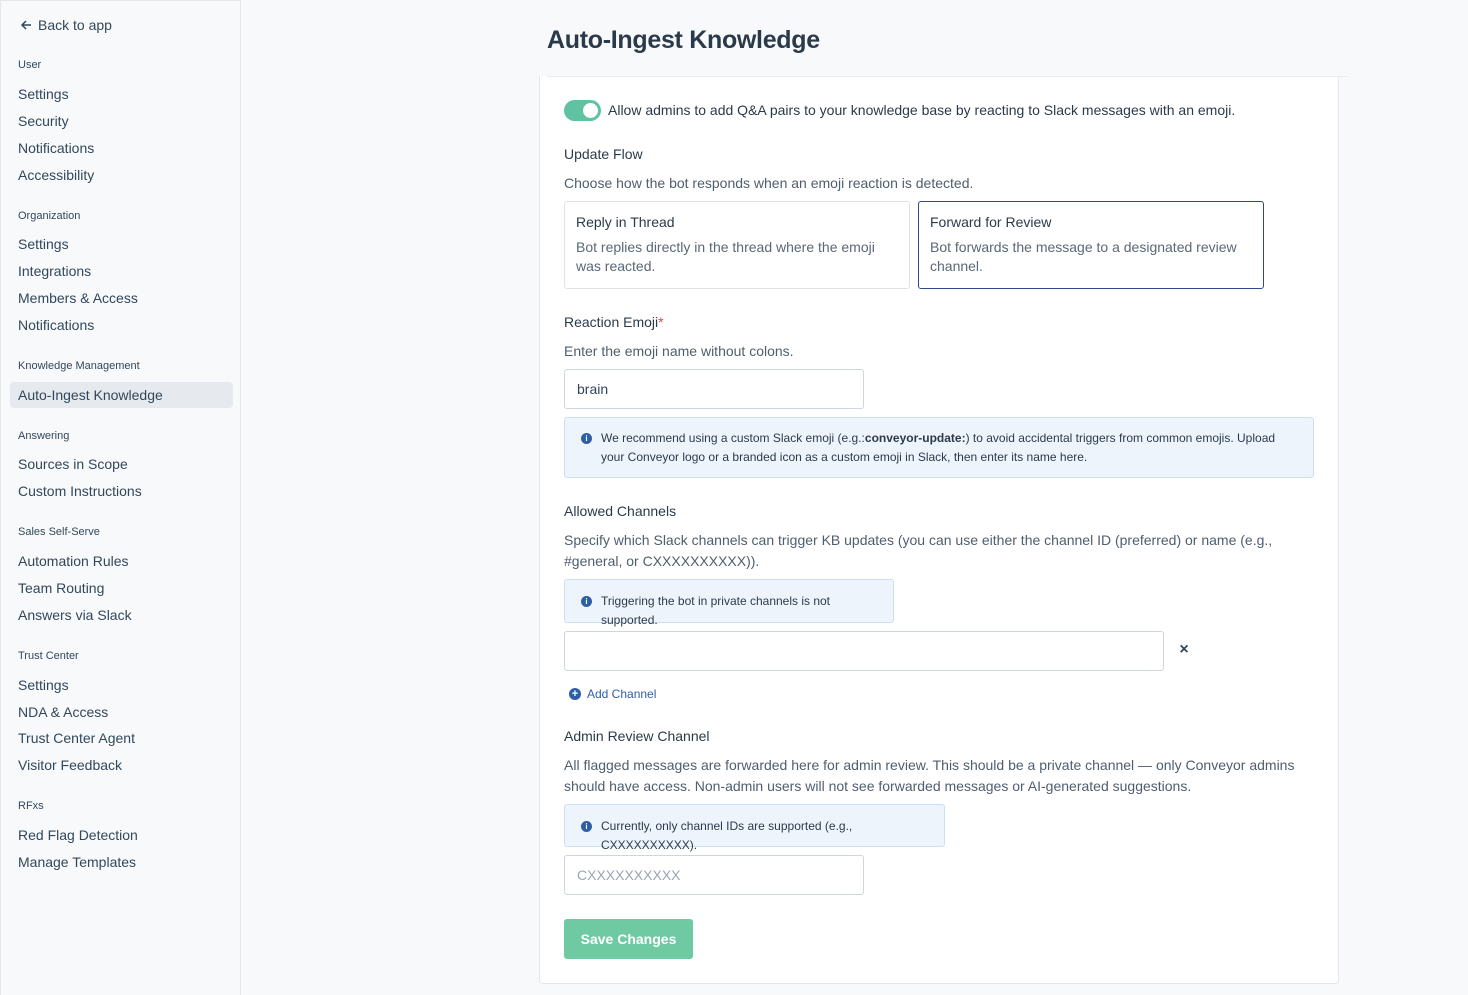 Image resolution: width=1468 pixels, height=995 pixels. I want to click on admin-review-channel-input, so click(714, 875).